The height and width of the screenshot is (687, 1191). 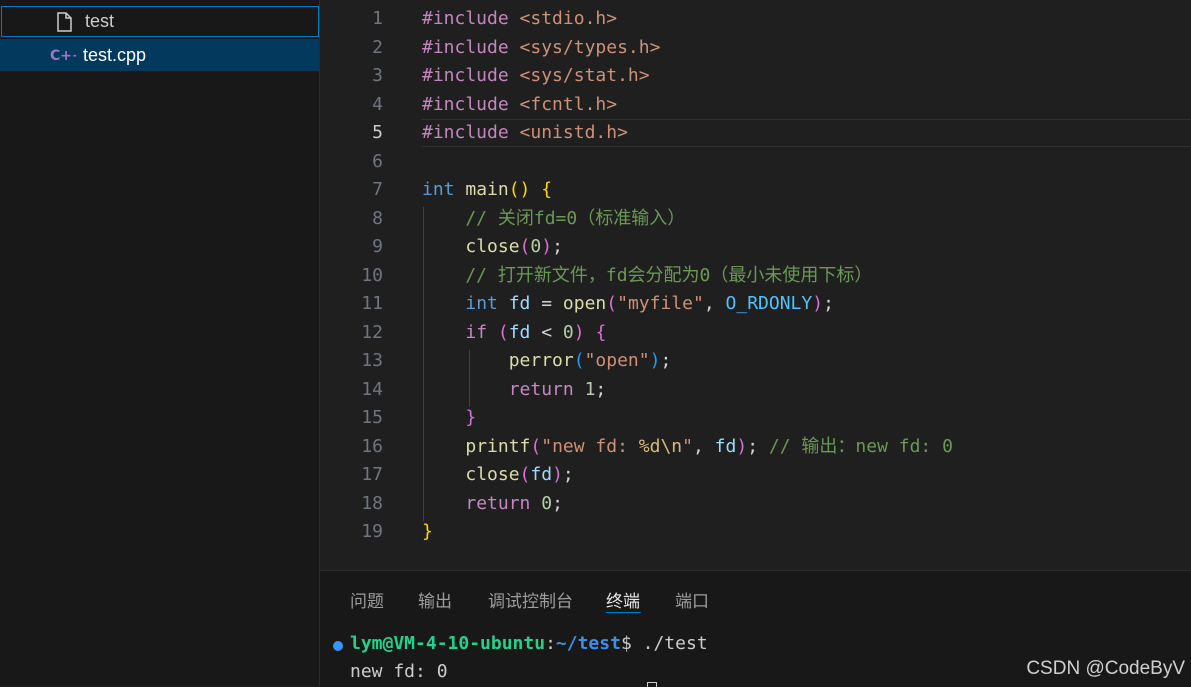 I want to click on tab-problems: 问题, so click(x=367, y=599).